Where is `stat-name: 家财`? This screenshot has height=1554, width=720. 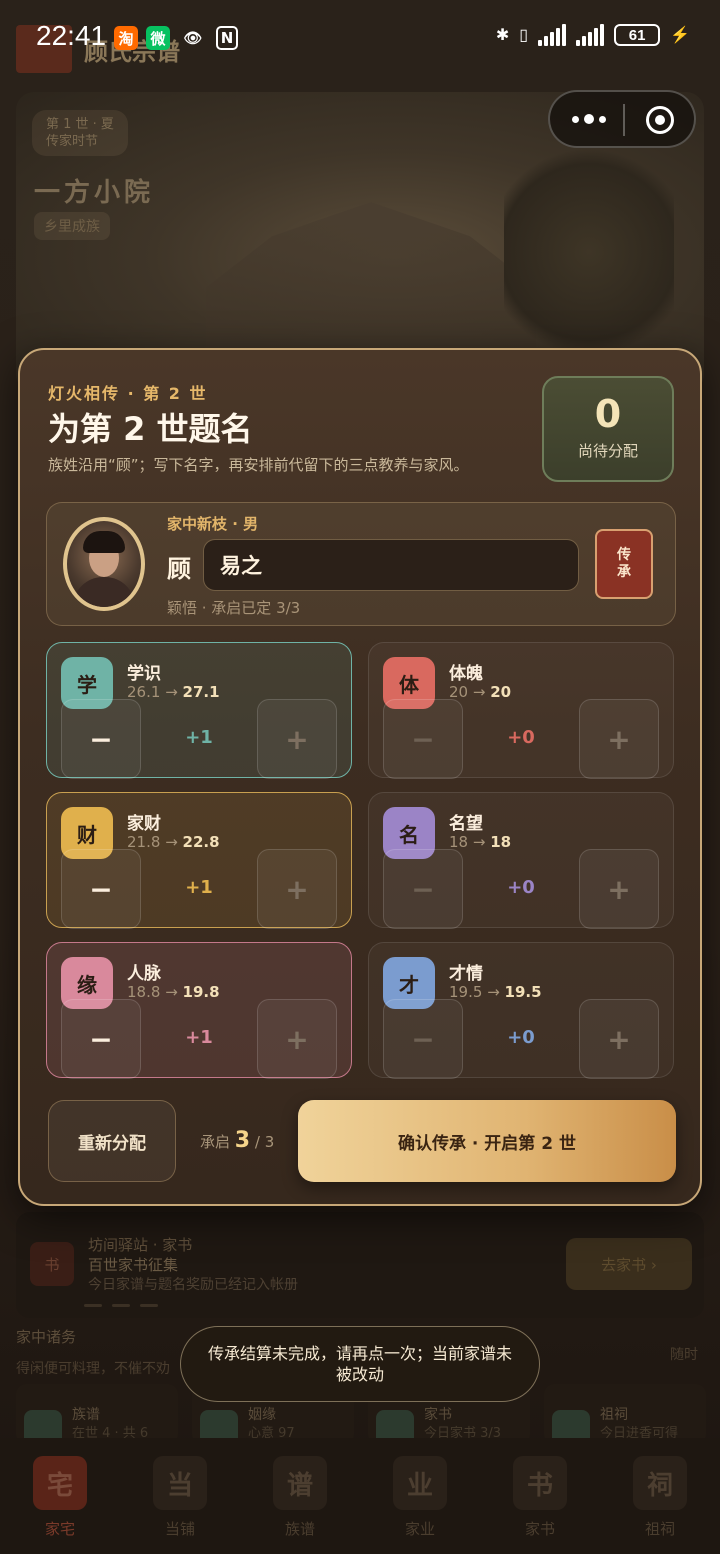
stat-name: 家财 is located at coordinates (144, 824).